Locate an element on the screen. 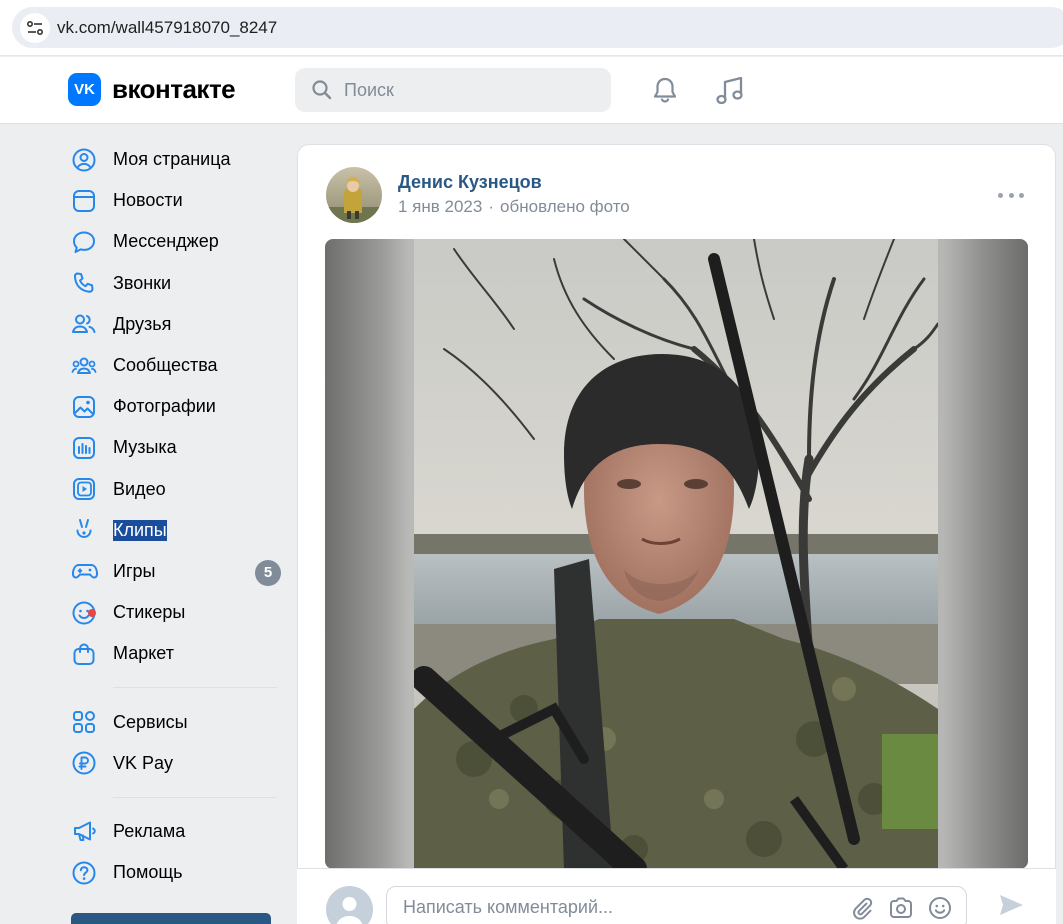  sidebar-item-label: Мессенджер is located at coordinates (166, 241).